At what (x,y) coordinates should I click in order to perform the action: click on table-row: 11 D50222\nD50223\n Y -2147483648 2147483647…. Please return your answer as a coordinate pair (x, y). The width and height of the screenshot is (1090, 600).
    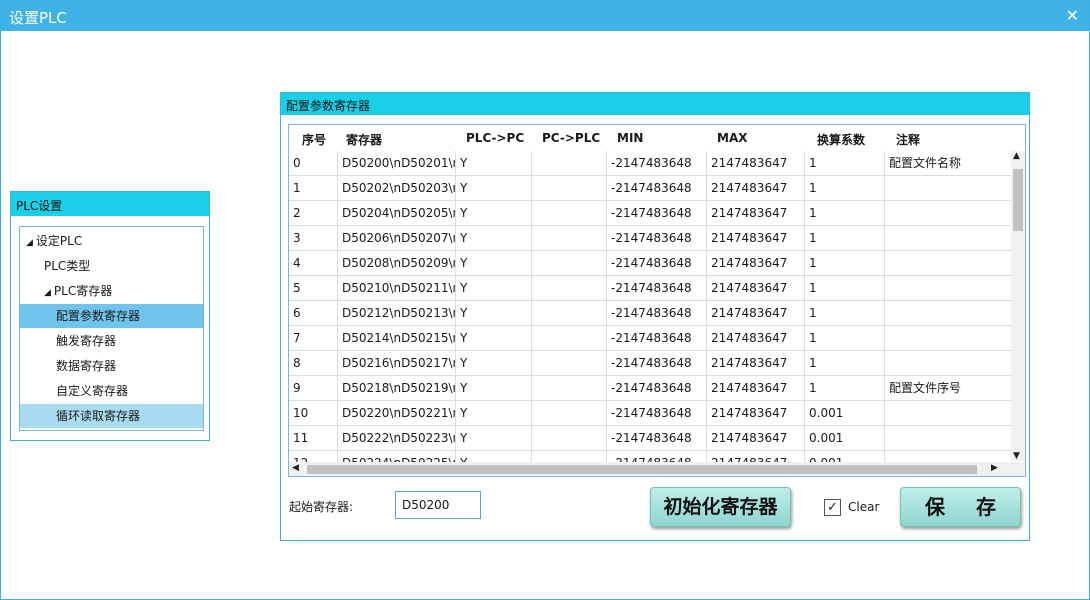
    Looking at the image, I should click on (650, 438).